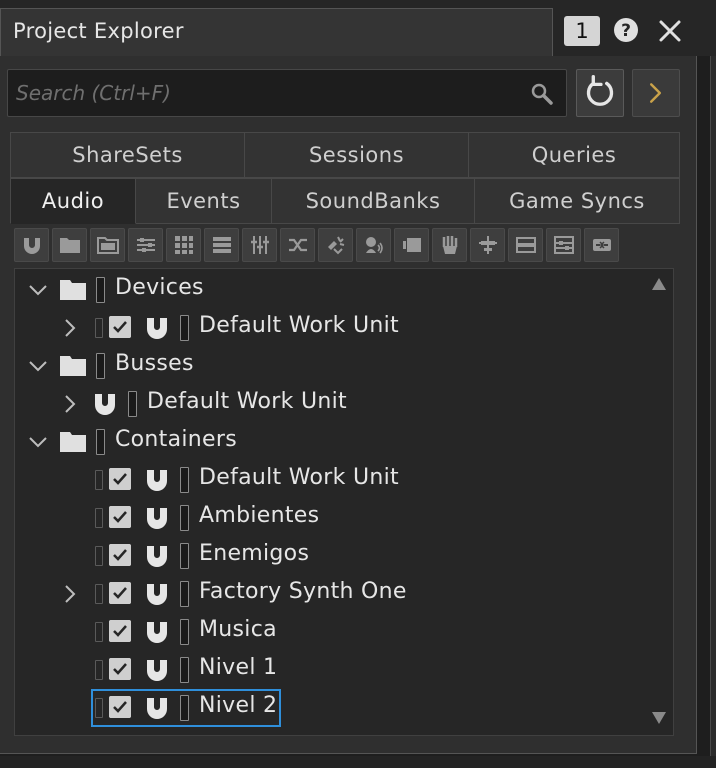 The image size is (716, 768). I want to click on tree-item-label: Enemigos, so click(254, 553).